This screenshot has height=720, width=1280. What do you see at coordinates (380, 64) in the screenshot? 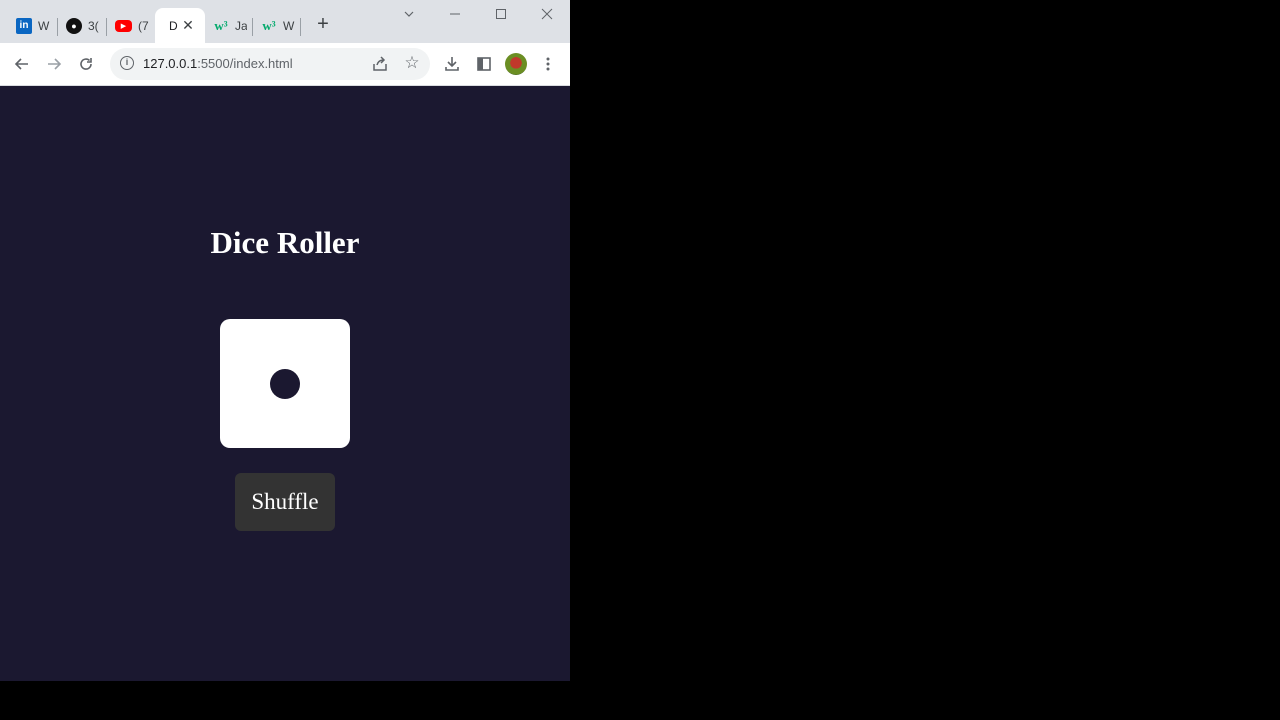
I see `share-icon` at bounding box center [380, 64].